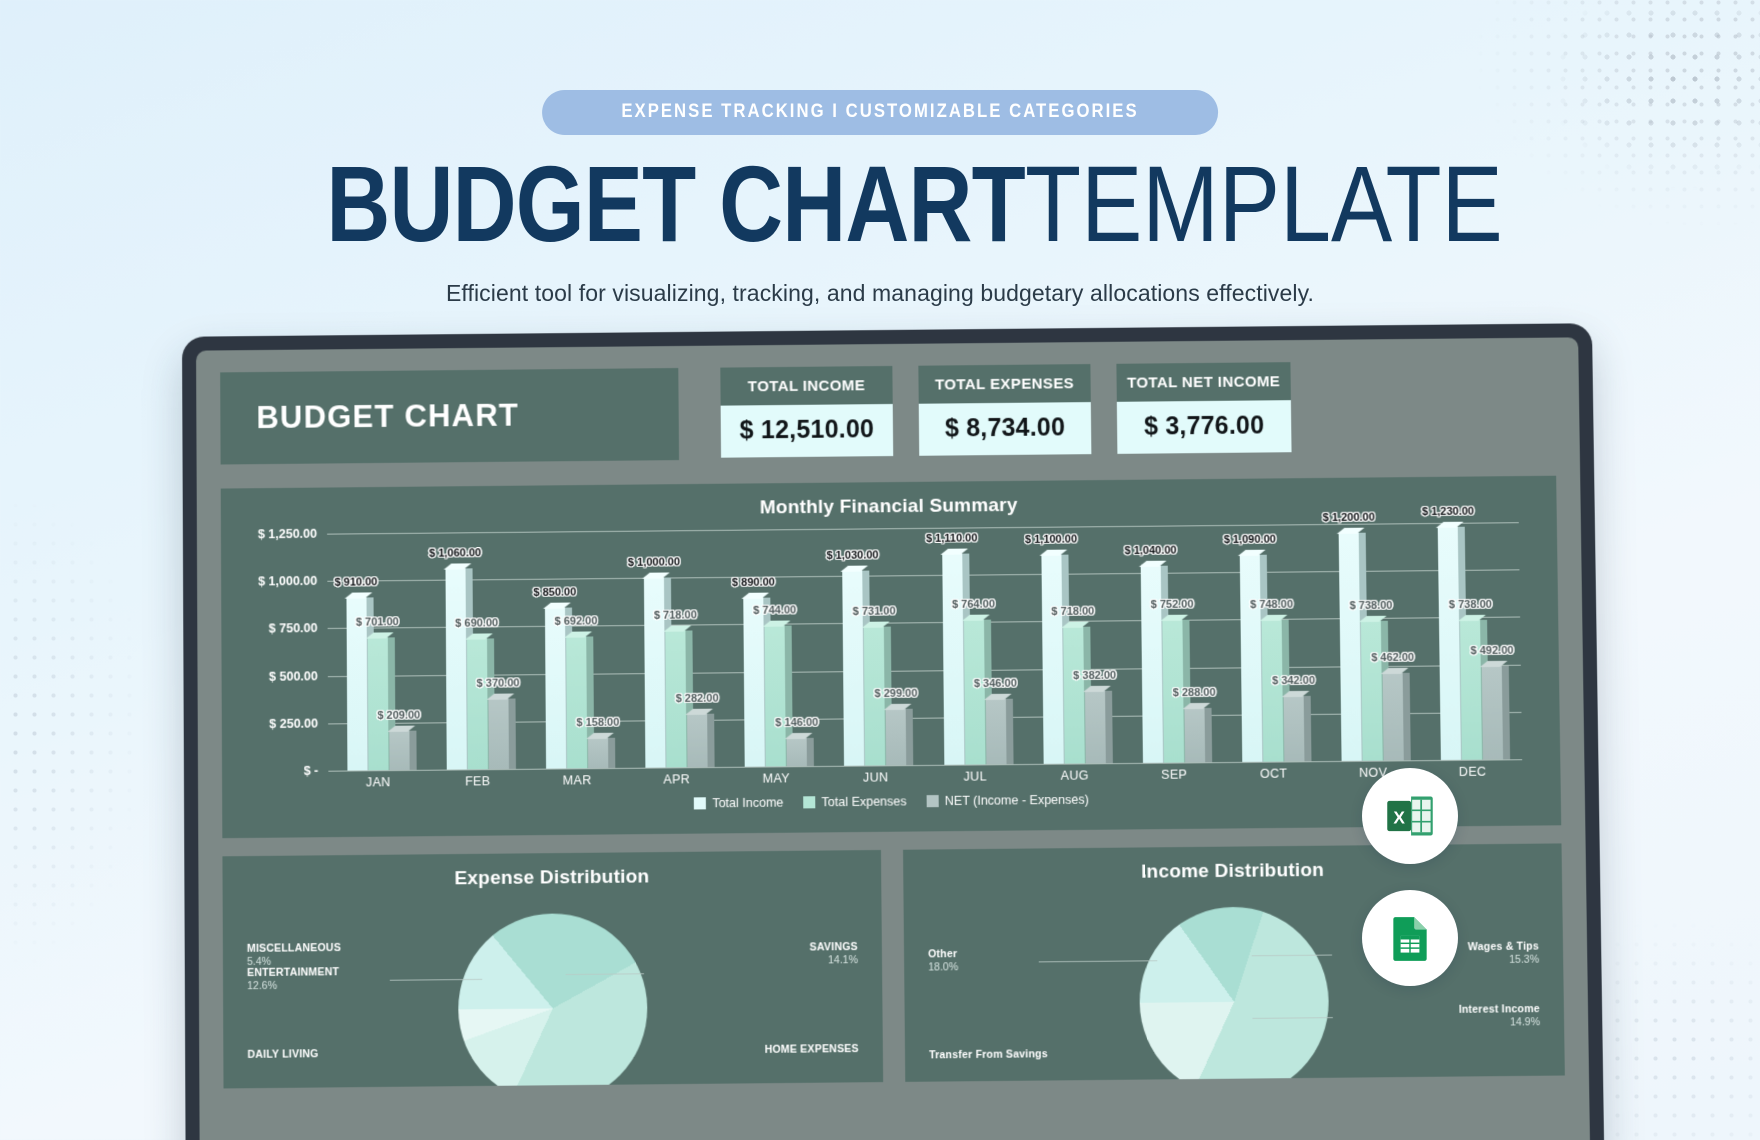 Image resolution: width=1760 pixels, height=1140 pixels. Describe the element at coordinates (852, 657) in the screenshot. I see `bar-total-income: $ 1,030.00` at that location.